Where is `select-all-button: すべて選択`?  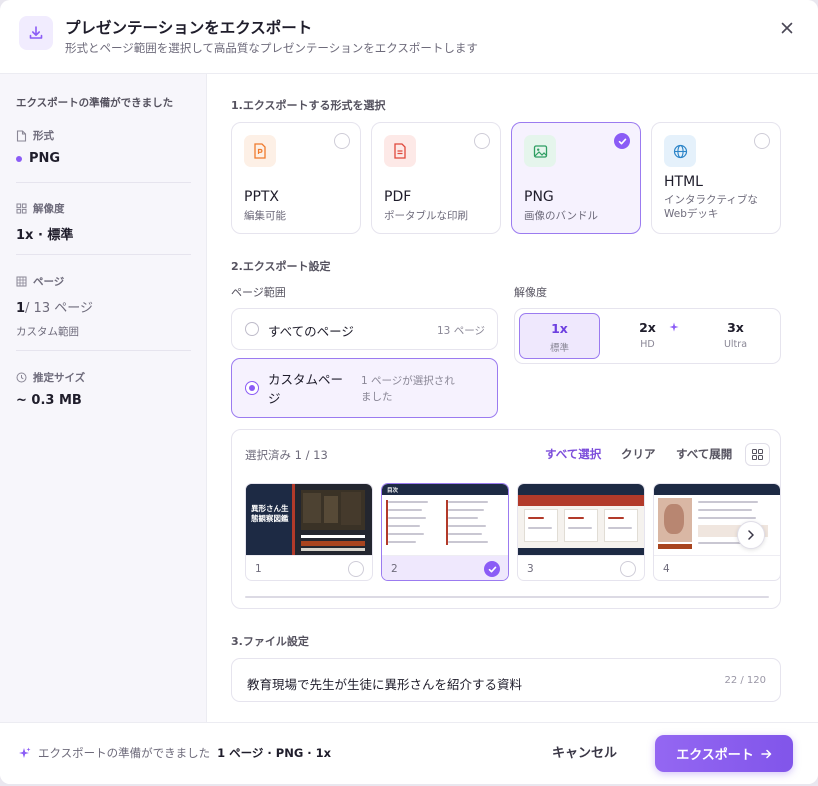 select-all-button: すべて選択 is located at coordinates (573, 454).